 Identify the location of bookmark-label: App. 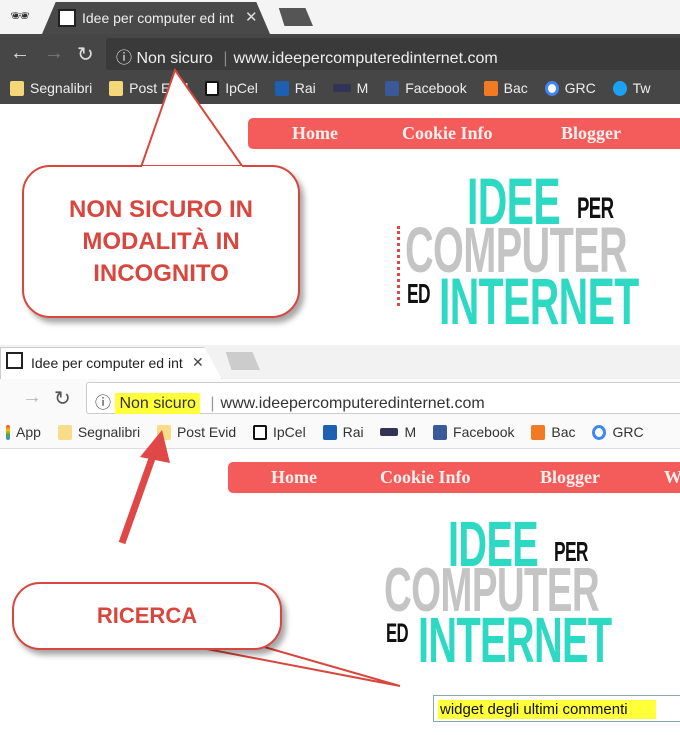
(28, 432).